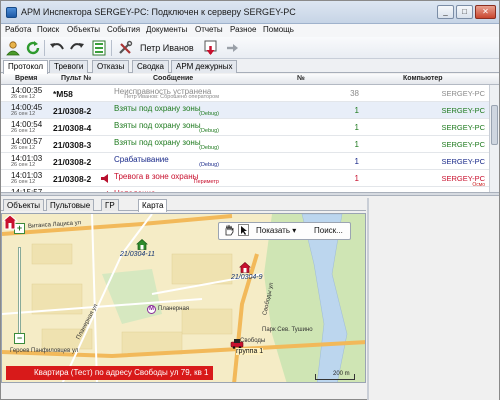  What do you see at coordinates (123, 29) in the screenshot?
I see `menu-events: События` at bounding box center [123, 29].